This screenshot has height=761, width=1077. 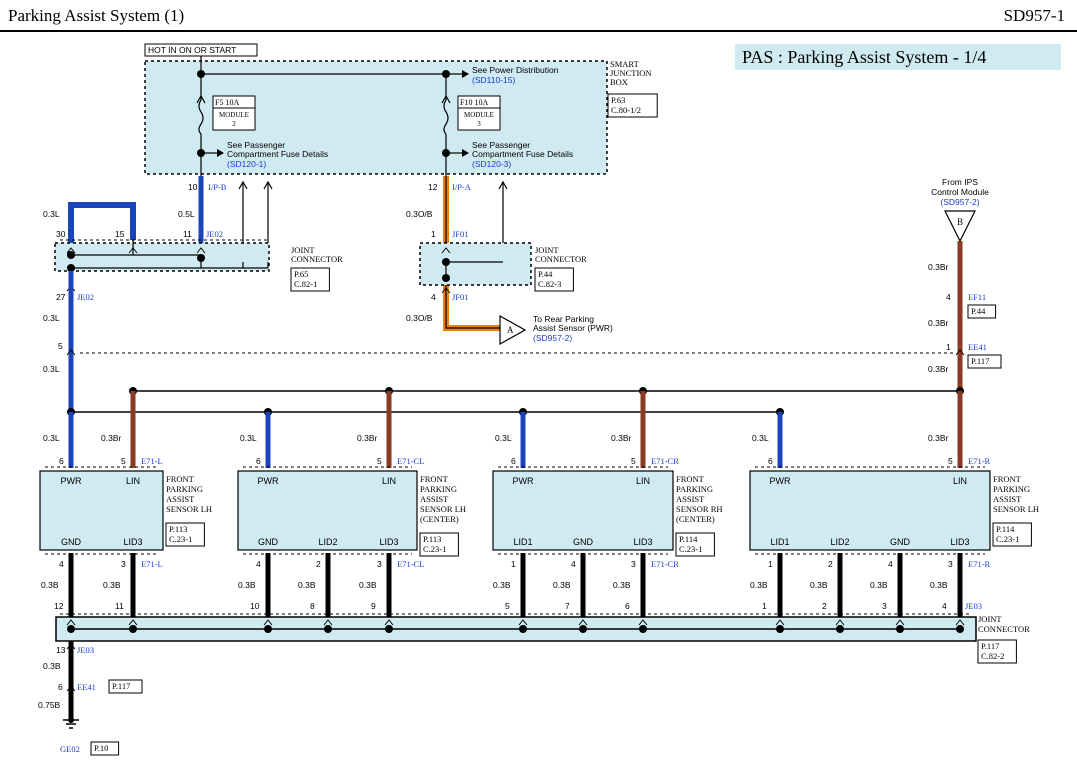 I want to click on from-ips-ref: (SD957-2), so click(x=959, y=202).